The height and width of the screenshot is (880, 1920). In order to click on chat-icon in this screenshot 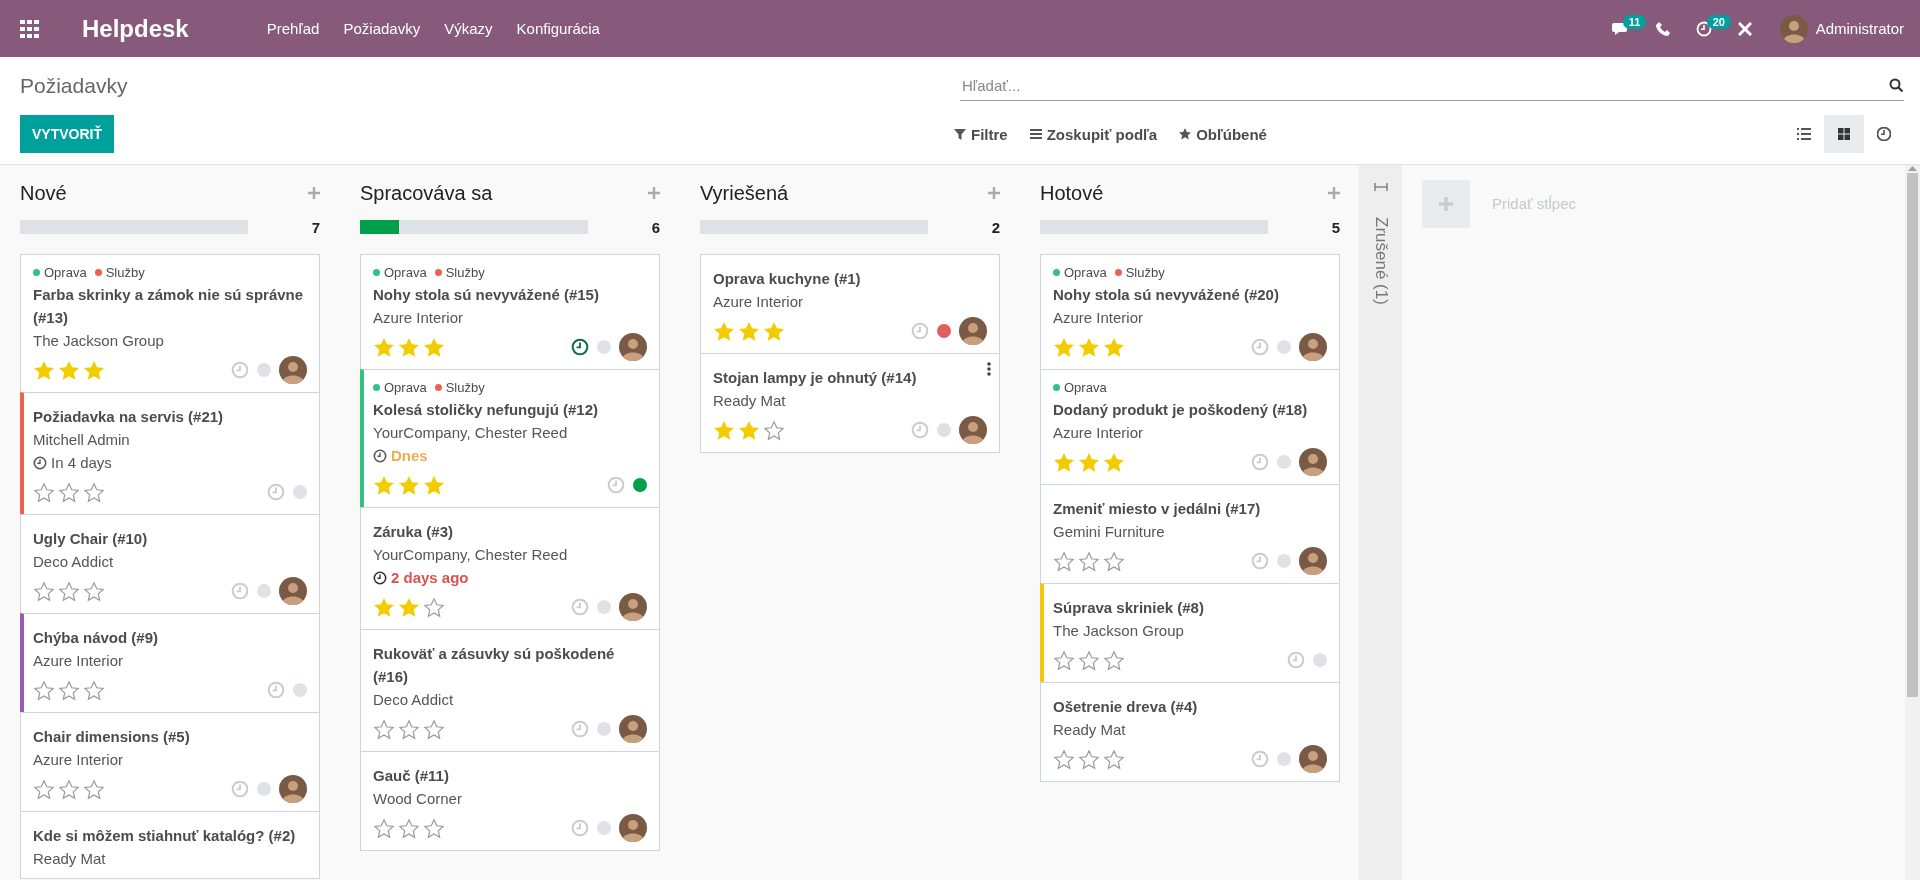, I will do `click(1620, 28)`.